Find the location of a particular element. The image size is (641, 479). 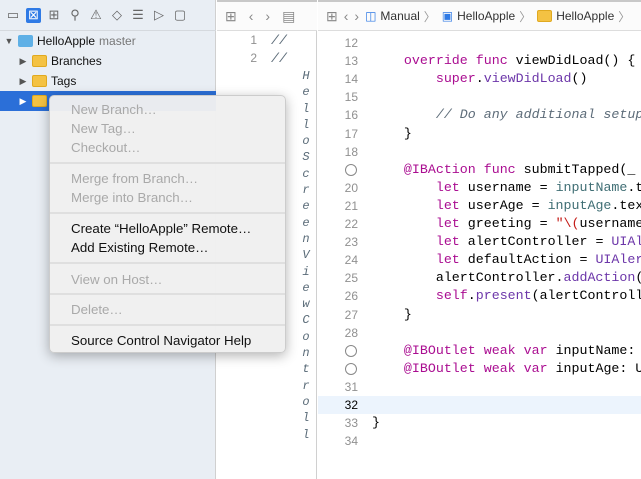

wrapped-char: r is located at coordinates (306, 190).